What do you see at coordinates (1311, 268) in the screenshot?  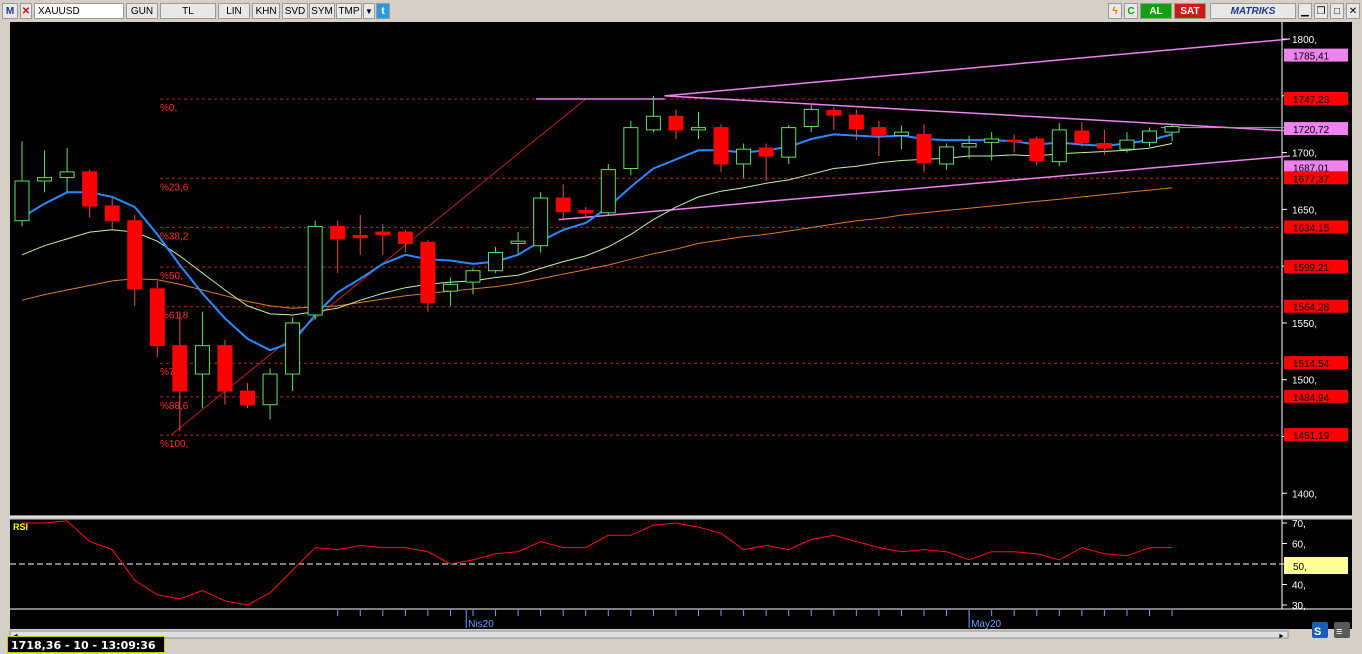 I see `price-tag-label: 1599,21` at bounding box center [1311, 268].